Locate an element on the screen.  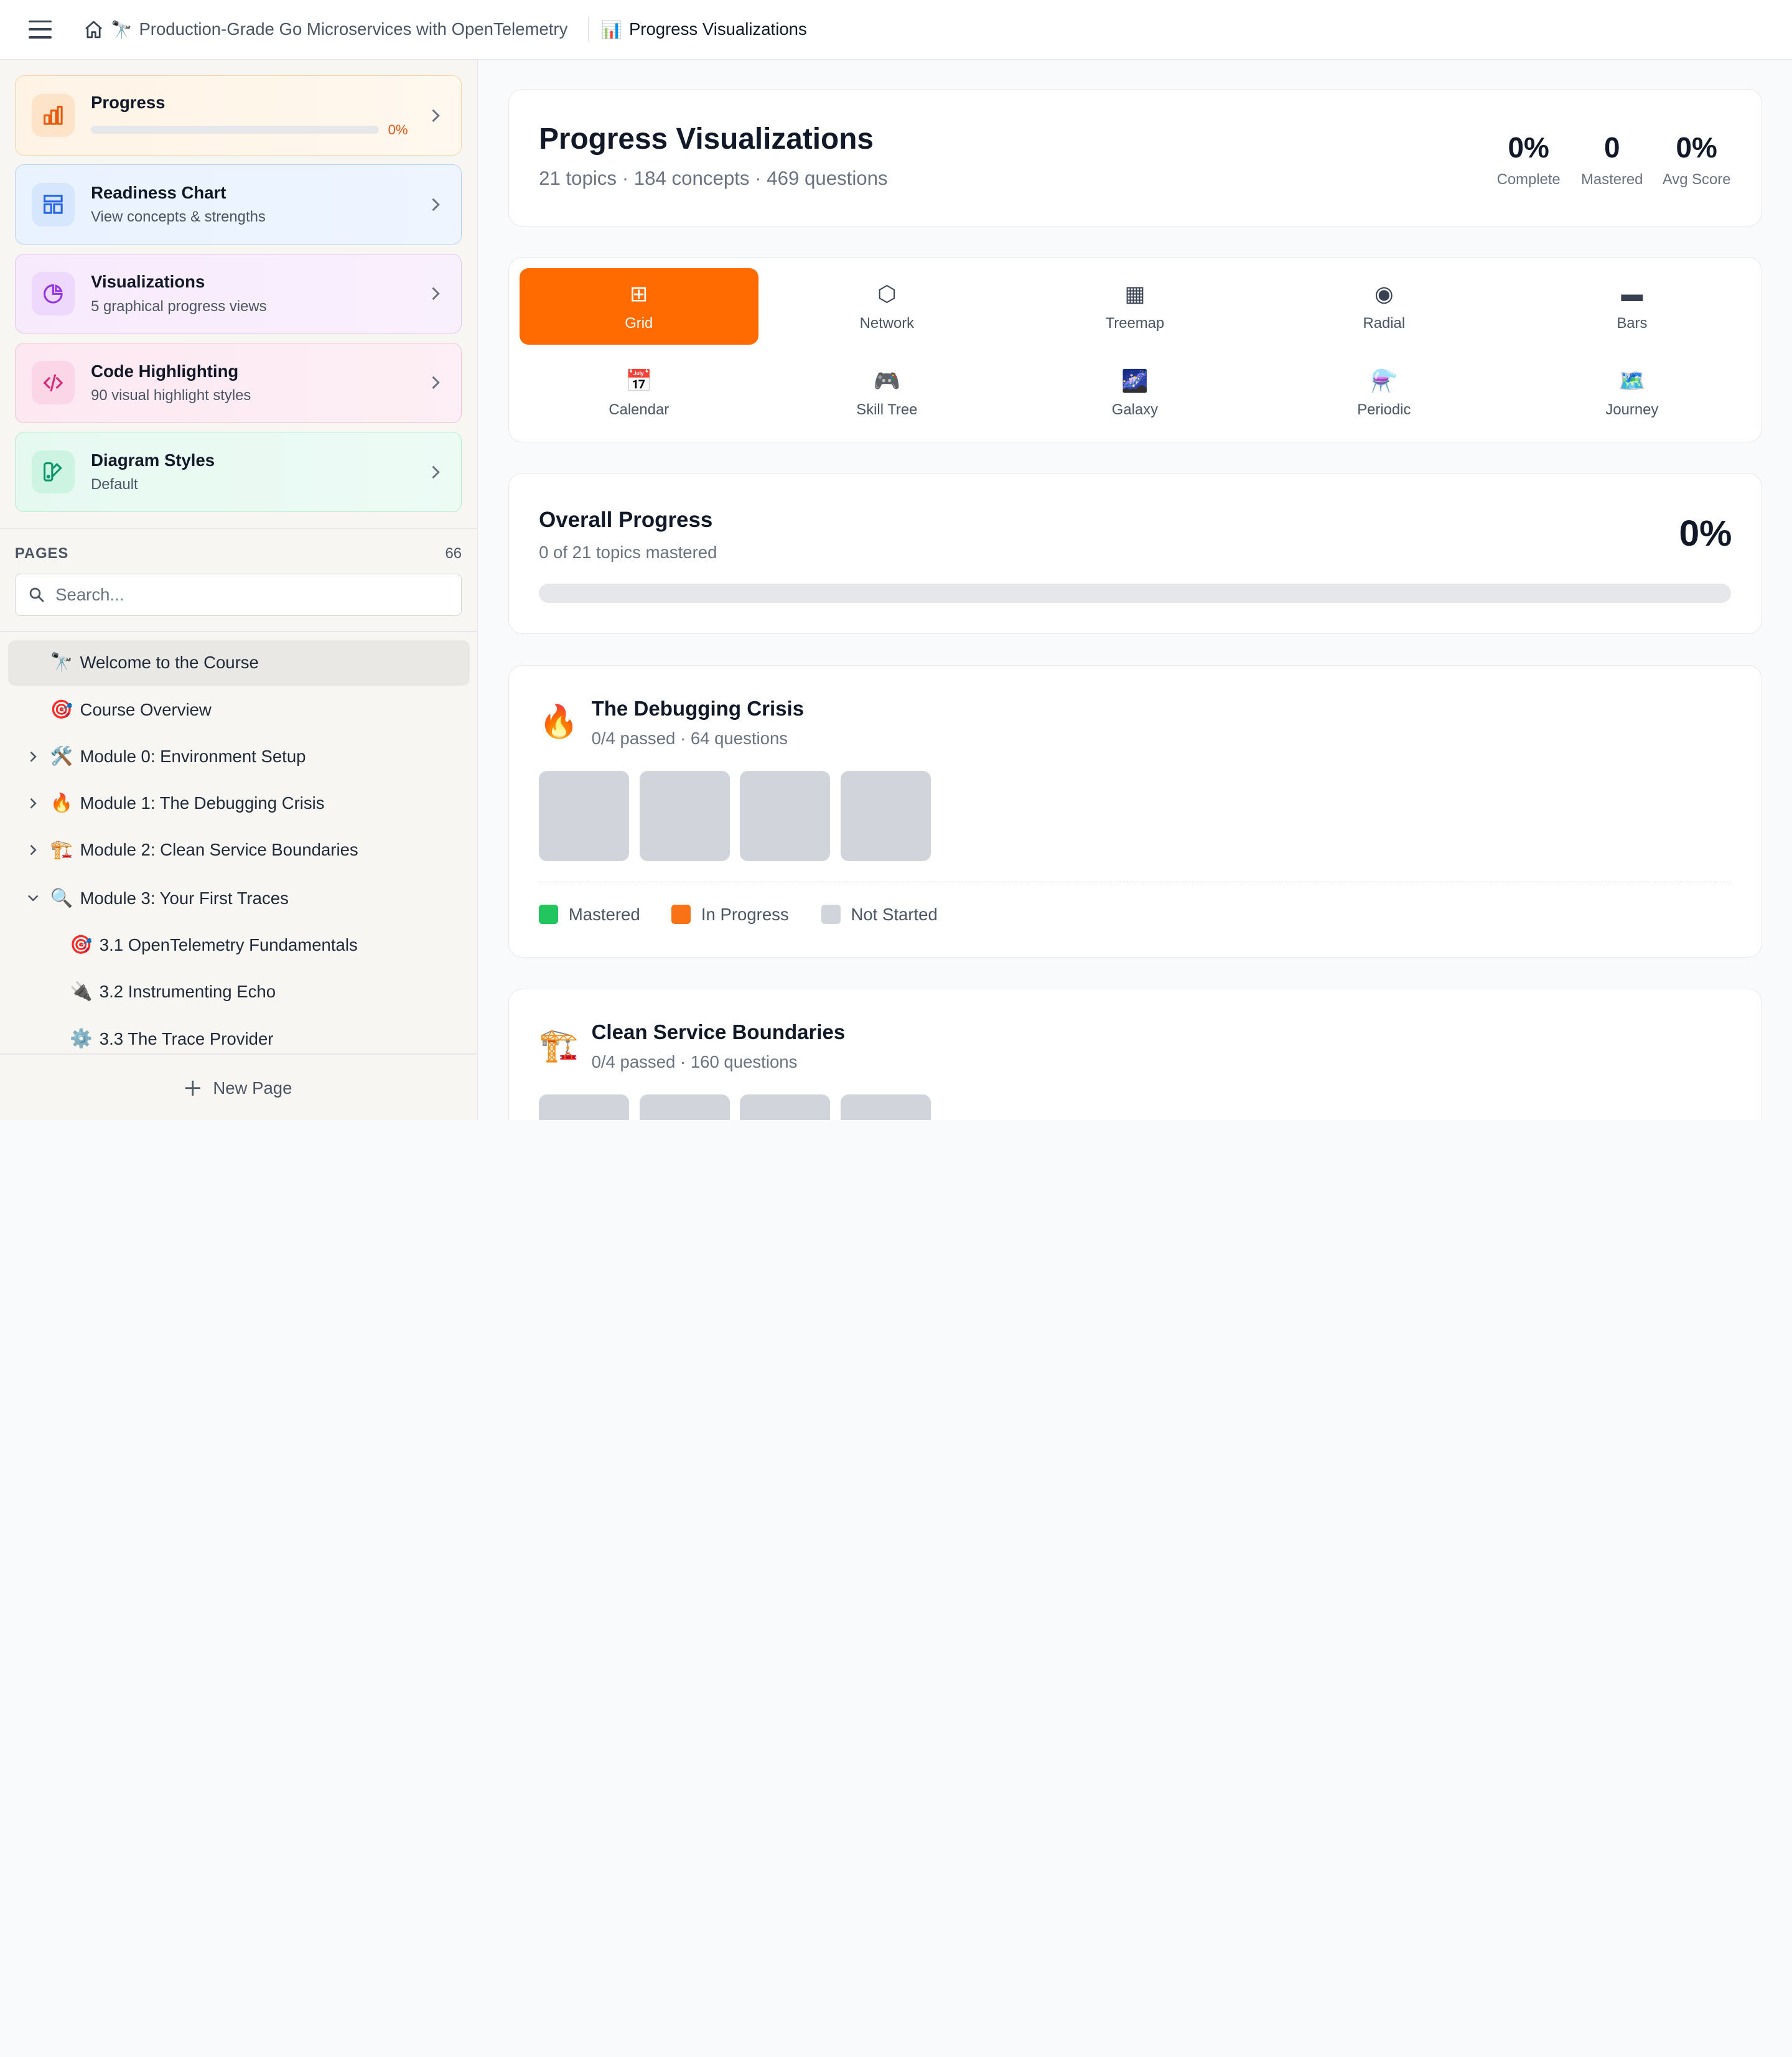
legend-label: In Progress is located at coordinates (745, 914).